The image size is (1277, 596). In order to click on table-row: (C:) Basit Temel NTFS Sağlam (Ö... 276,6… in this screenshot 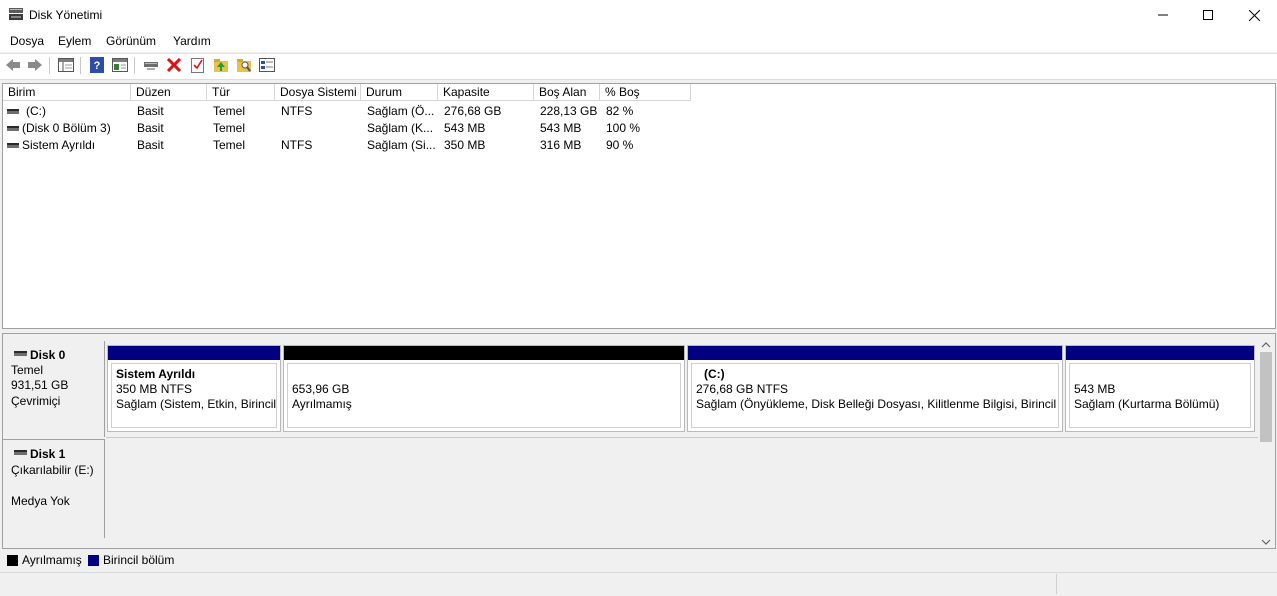, I will do `click(347, 111)`.